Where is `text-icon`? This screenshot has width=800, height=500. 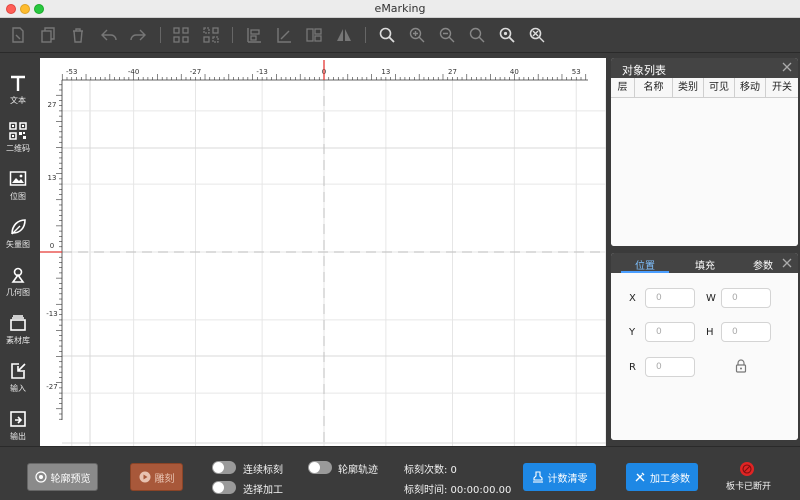 text-icon is located at coordinates (18, 83).